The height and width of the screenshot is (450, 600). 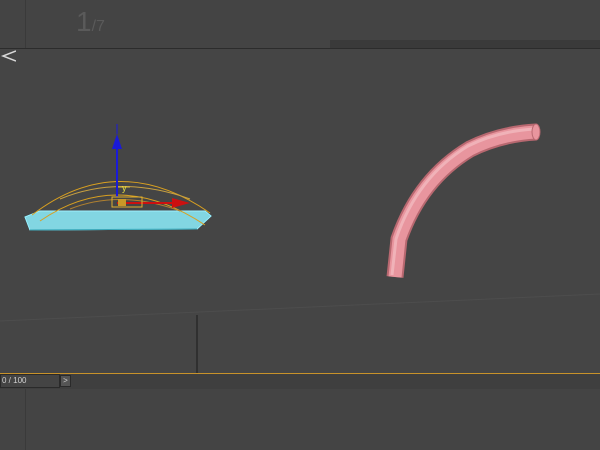 I want to click on time-slider: 0 / 100, so click(x=30, y=381).